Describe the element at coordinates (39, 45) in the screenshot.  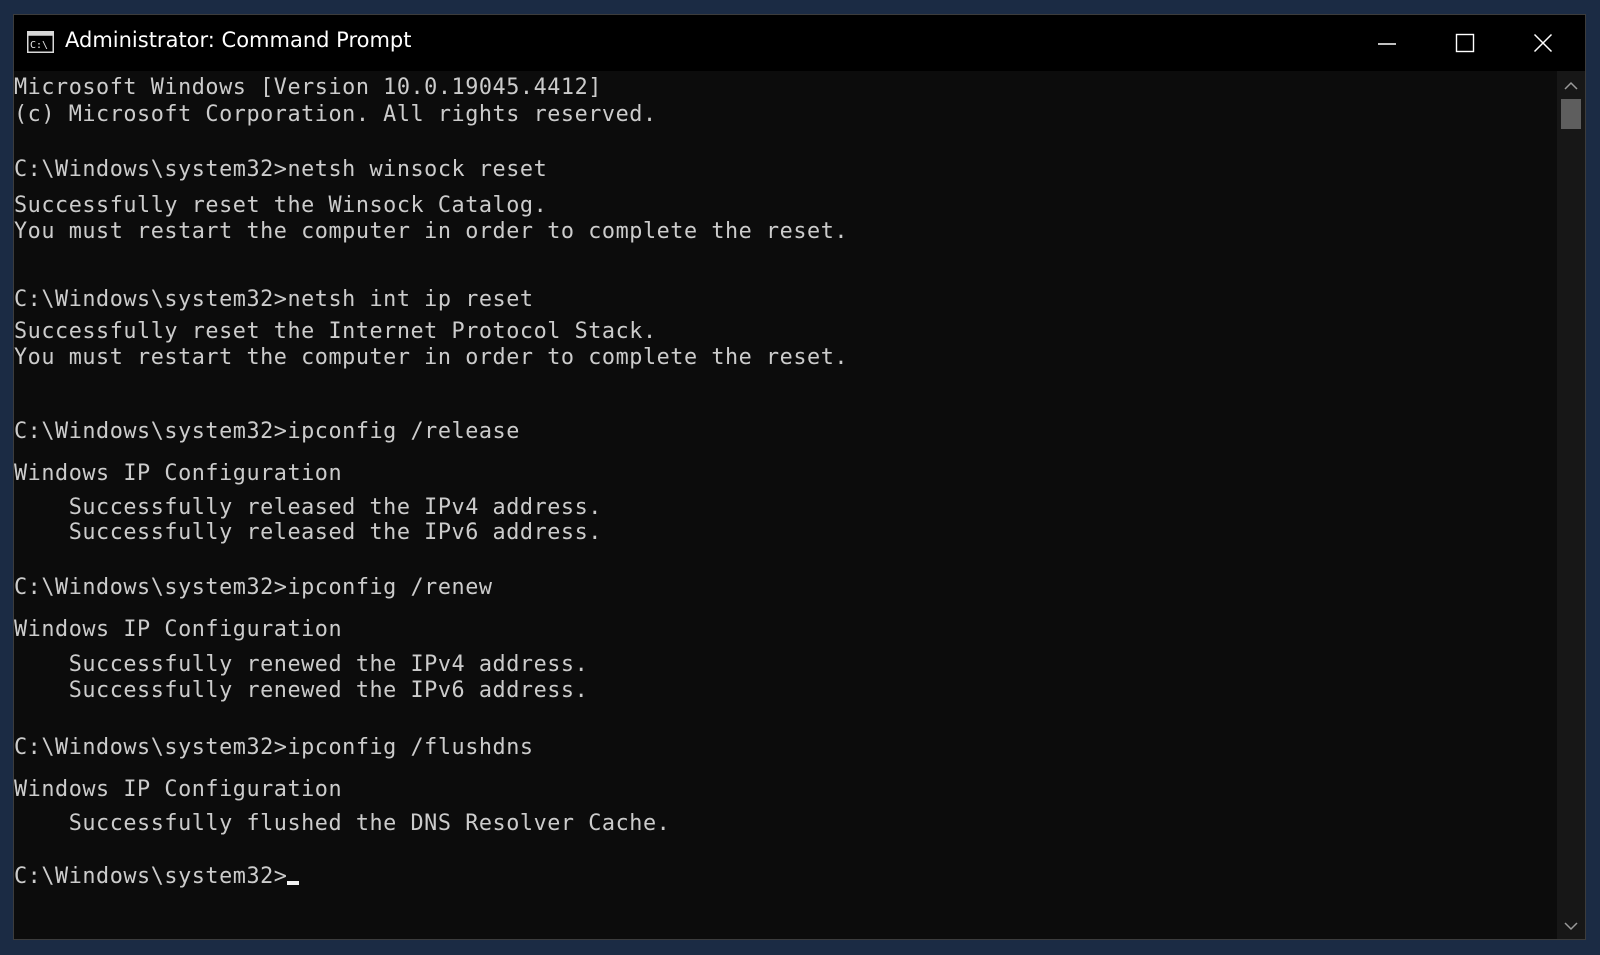
I see `svg-text: C:\` at that location.